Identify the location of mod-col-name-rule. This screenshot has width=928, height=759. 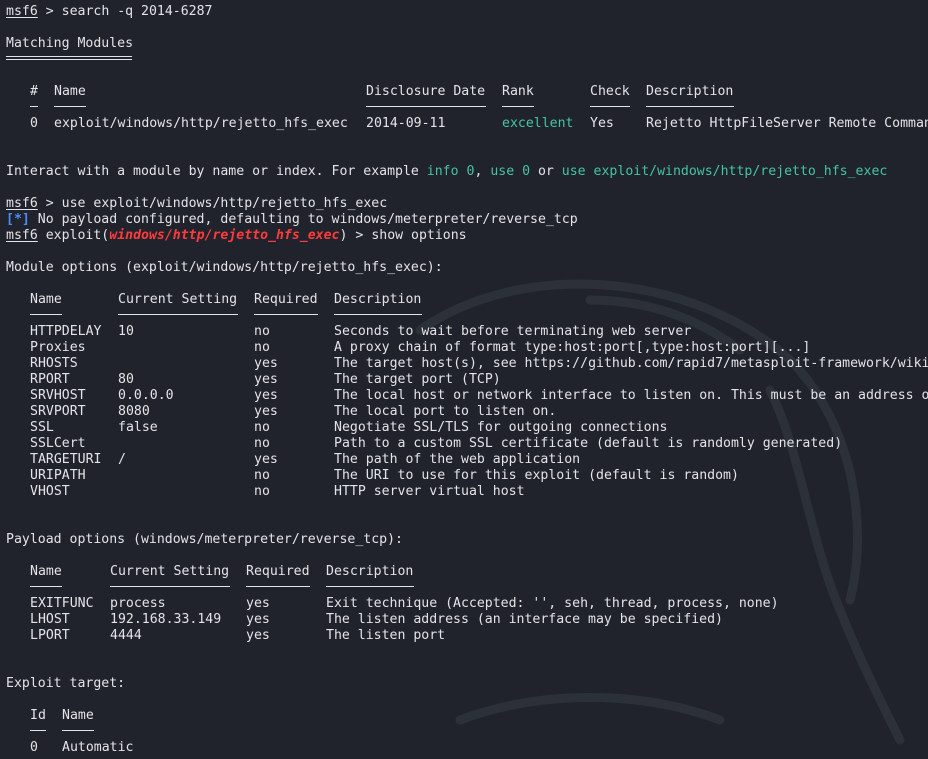
(46, 314).